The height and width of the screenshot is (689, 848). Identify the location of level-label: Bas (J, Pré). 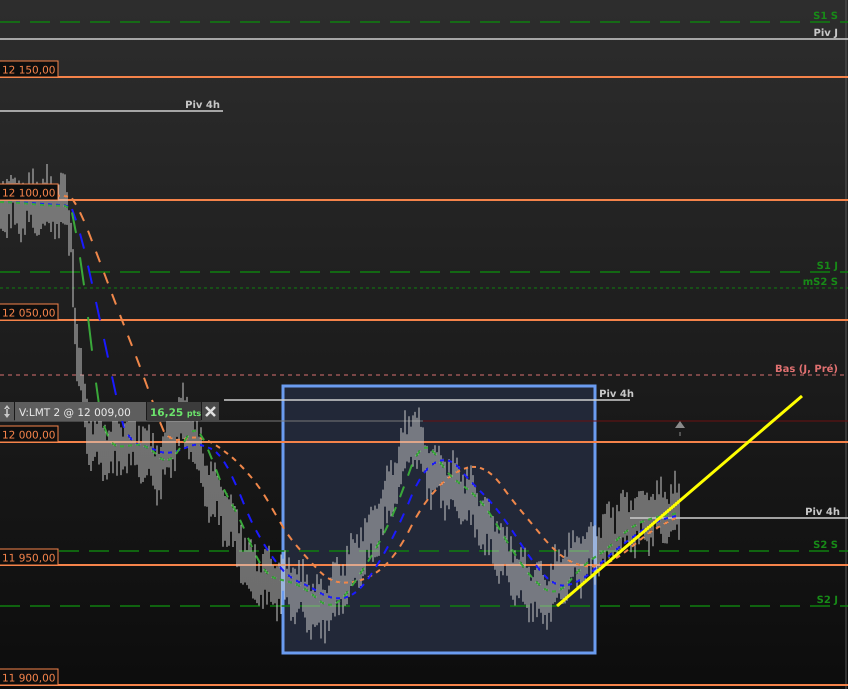
(806, 369).